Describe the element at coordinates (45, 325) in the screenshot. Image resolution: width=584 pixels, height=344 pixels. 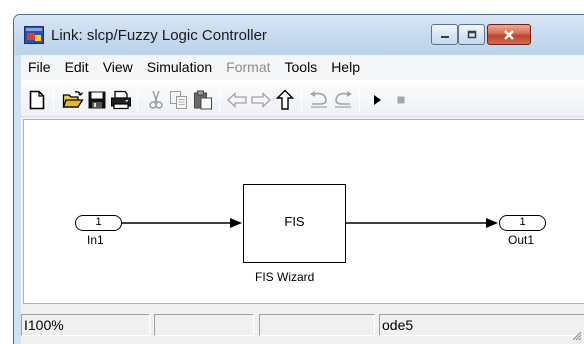
I see `zoom-level: 100%` at that location.